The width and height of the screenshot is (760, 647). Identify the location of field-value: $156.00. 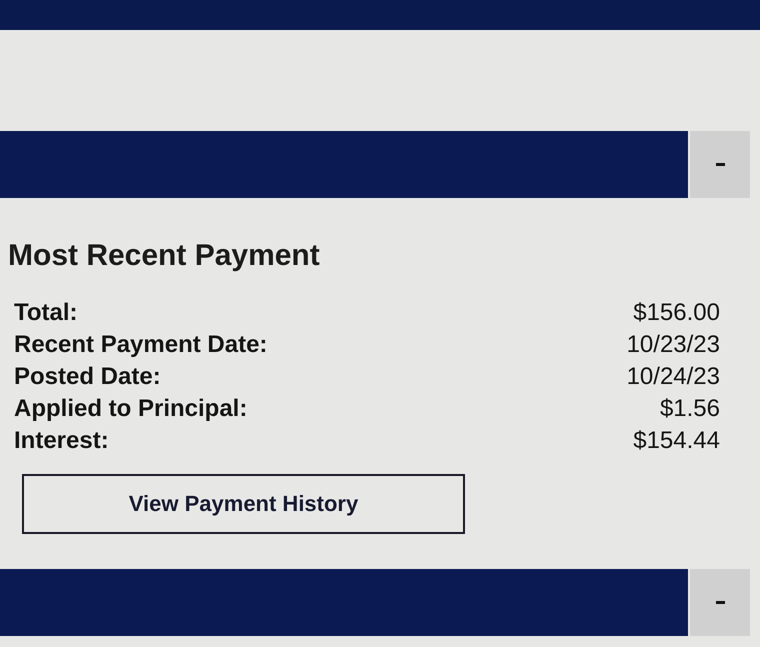
(676, 313).